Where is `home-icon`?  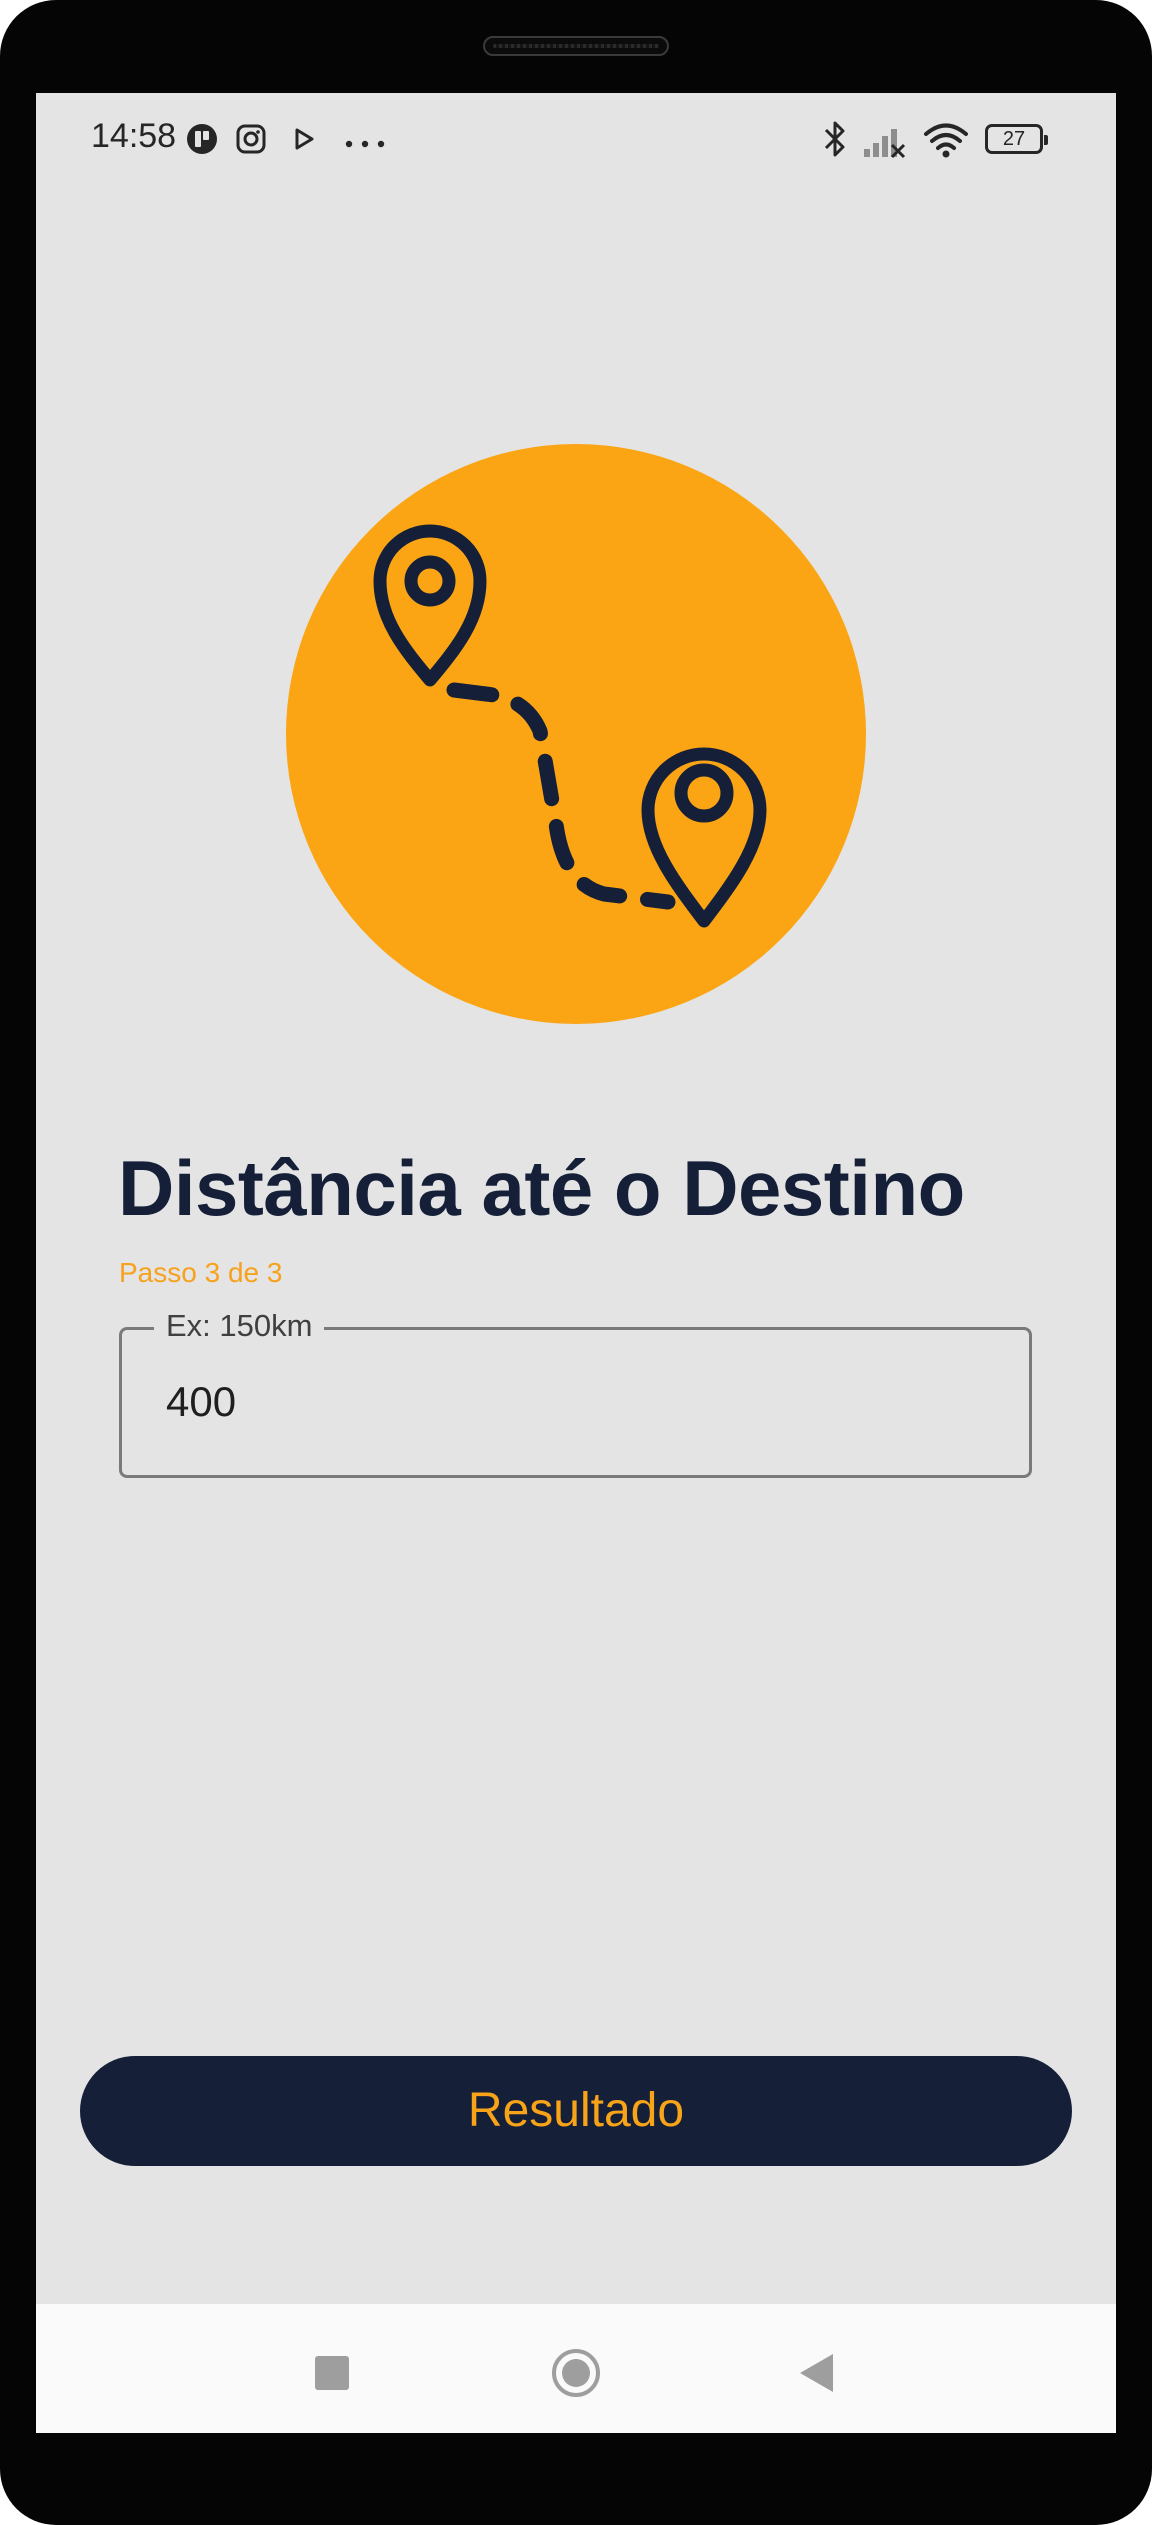 home-icon is located at coordinates (576, 2373).